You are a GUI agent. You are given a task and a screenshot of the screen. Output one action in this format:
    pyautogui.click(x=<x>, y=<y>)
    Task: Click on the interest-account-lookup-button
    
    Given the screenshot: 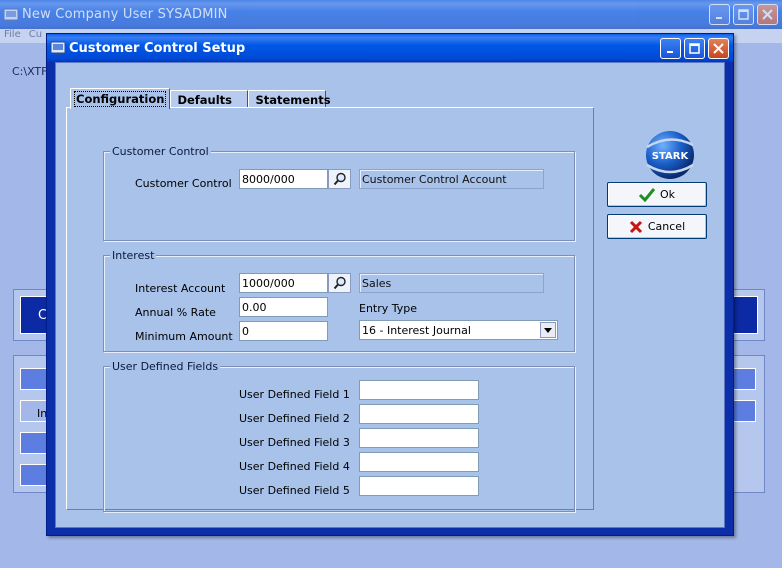 What is the action you would take?
    pyautogui.click(x=339, y=283)
    